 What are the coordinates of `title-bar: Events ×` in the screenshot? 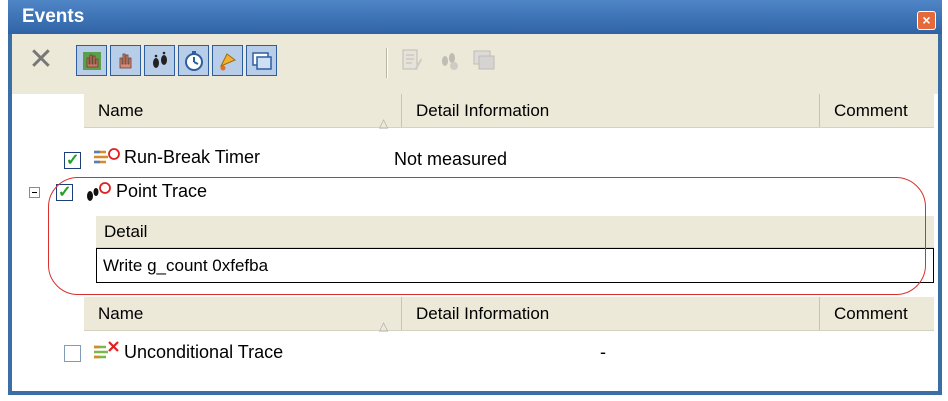 It's located at (475, 17).